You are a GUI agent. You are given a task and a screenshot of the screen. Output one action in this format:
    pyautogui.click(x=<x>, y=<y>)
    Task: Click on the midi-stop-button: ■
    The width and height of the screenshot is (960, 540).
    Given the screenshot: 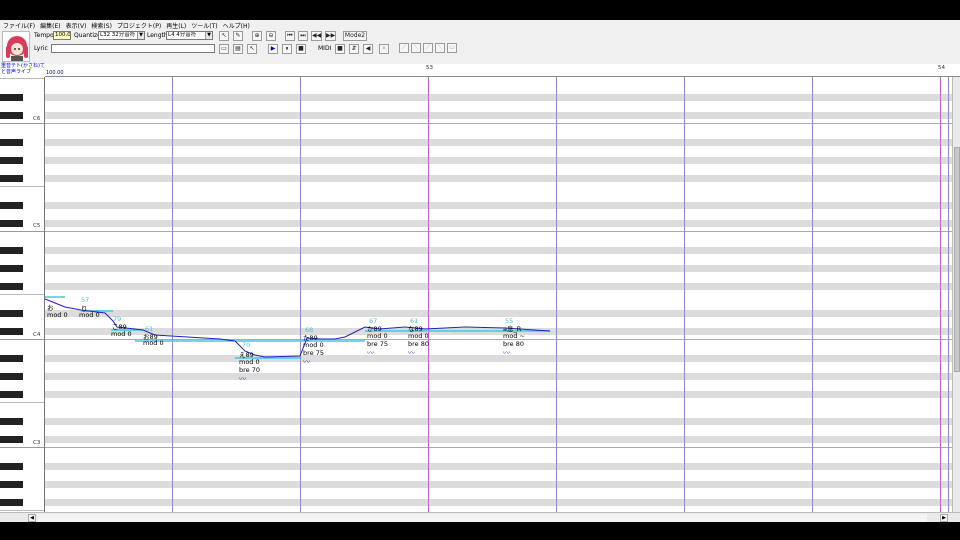 What is the action you would take?
    pyautogui.click(x=340, y=49)
    